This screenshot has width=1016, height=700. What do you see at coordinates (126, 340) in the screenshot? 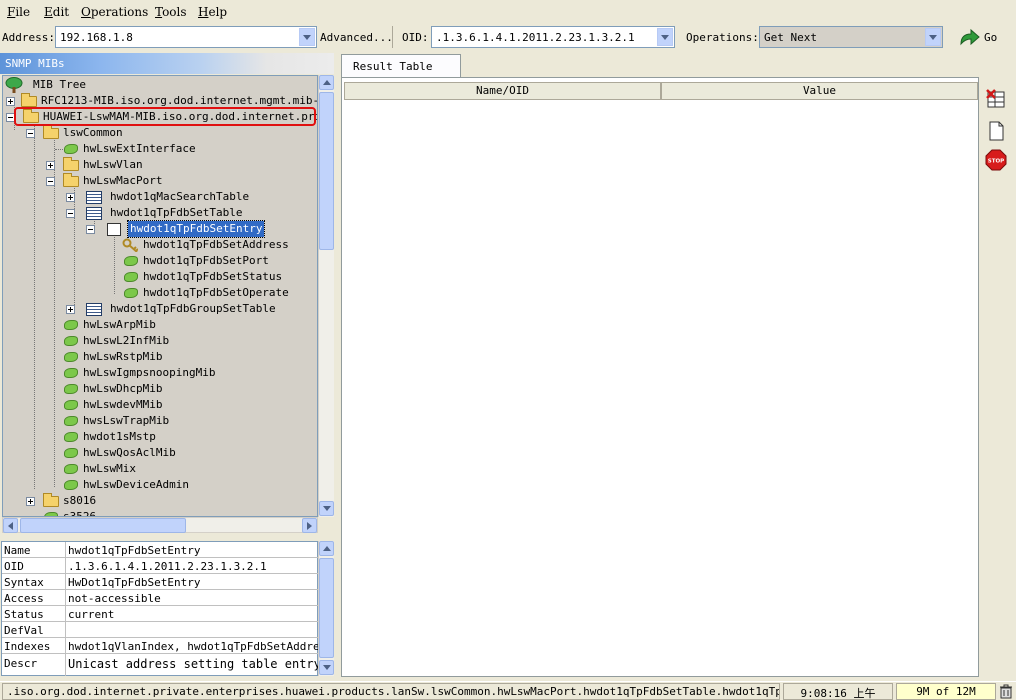
I see `tree-node-label: hwLswL2InfMib` at bounding box center [126, 340].